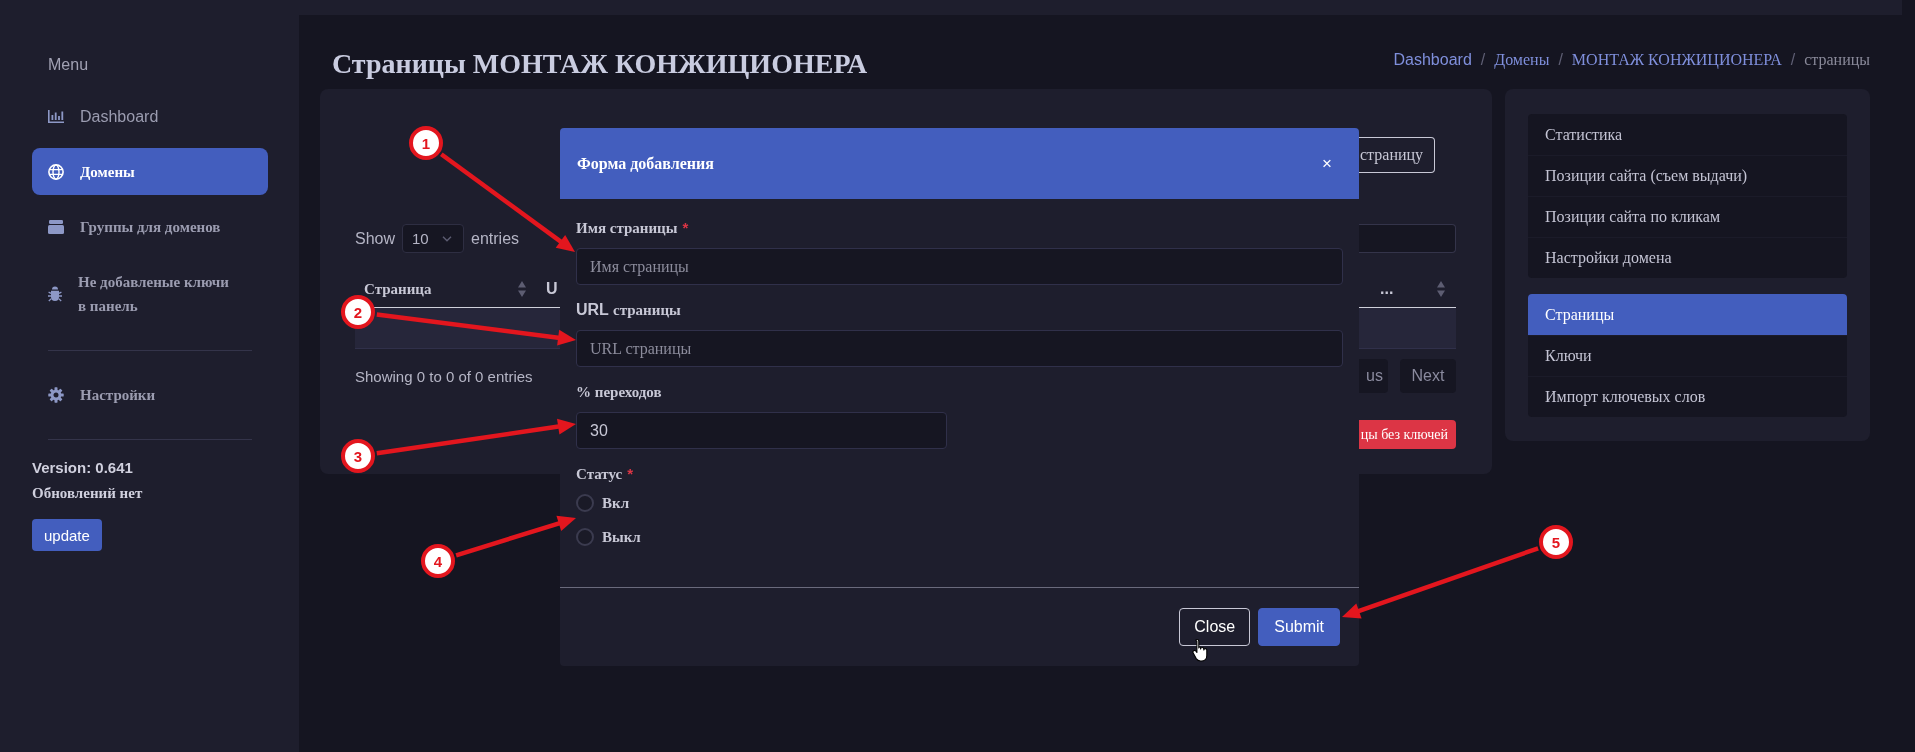  Describe the element at coordinates (761, 430) in the screenshot. I see `number-input: 30` at that location.